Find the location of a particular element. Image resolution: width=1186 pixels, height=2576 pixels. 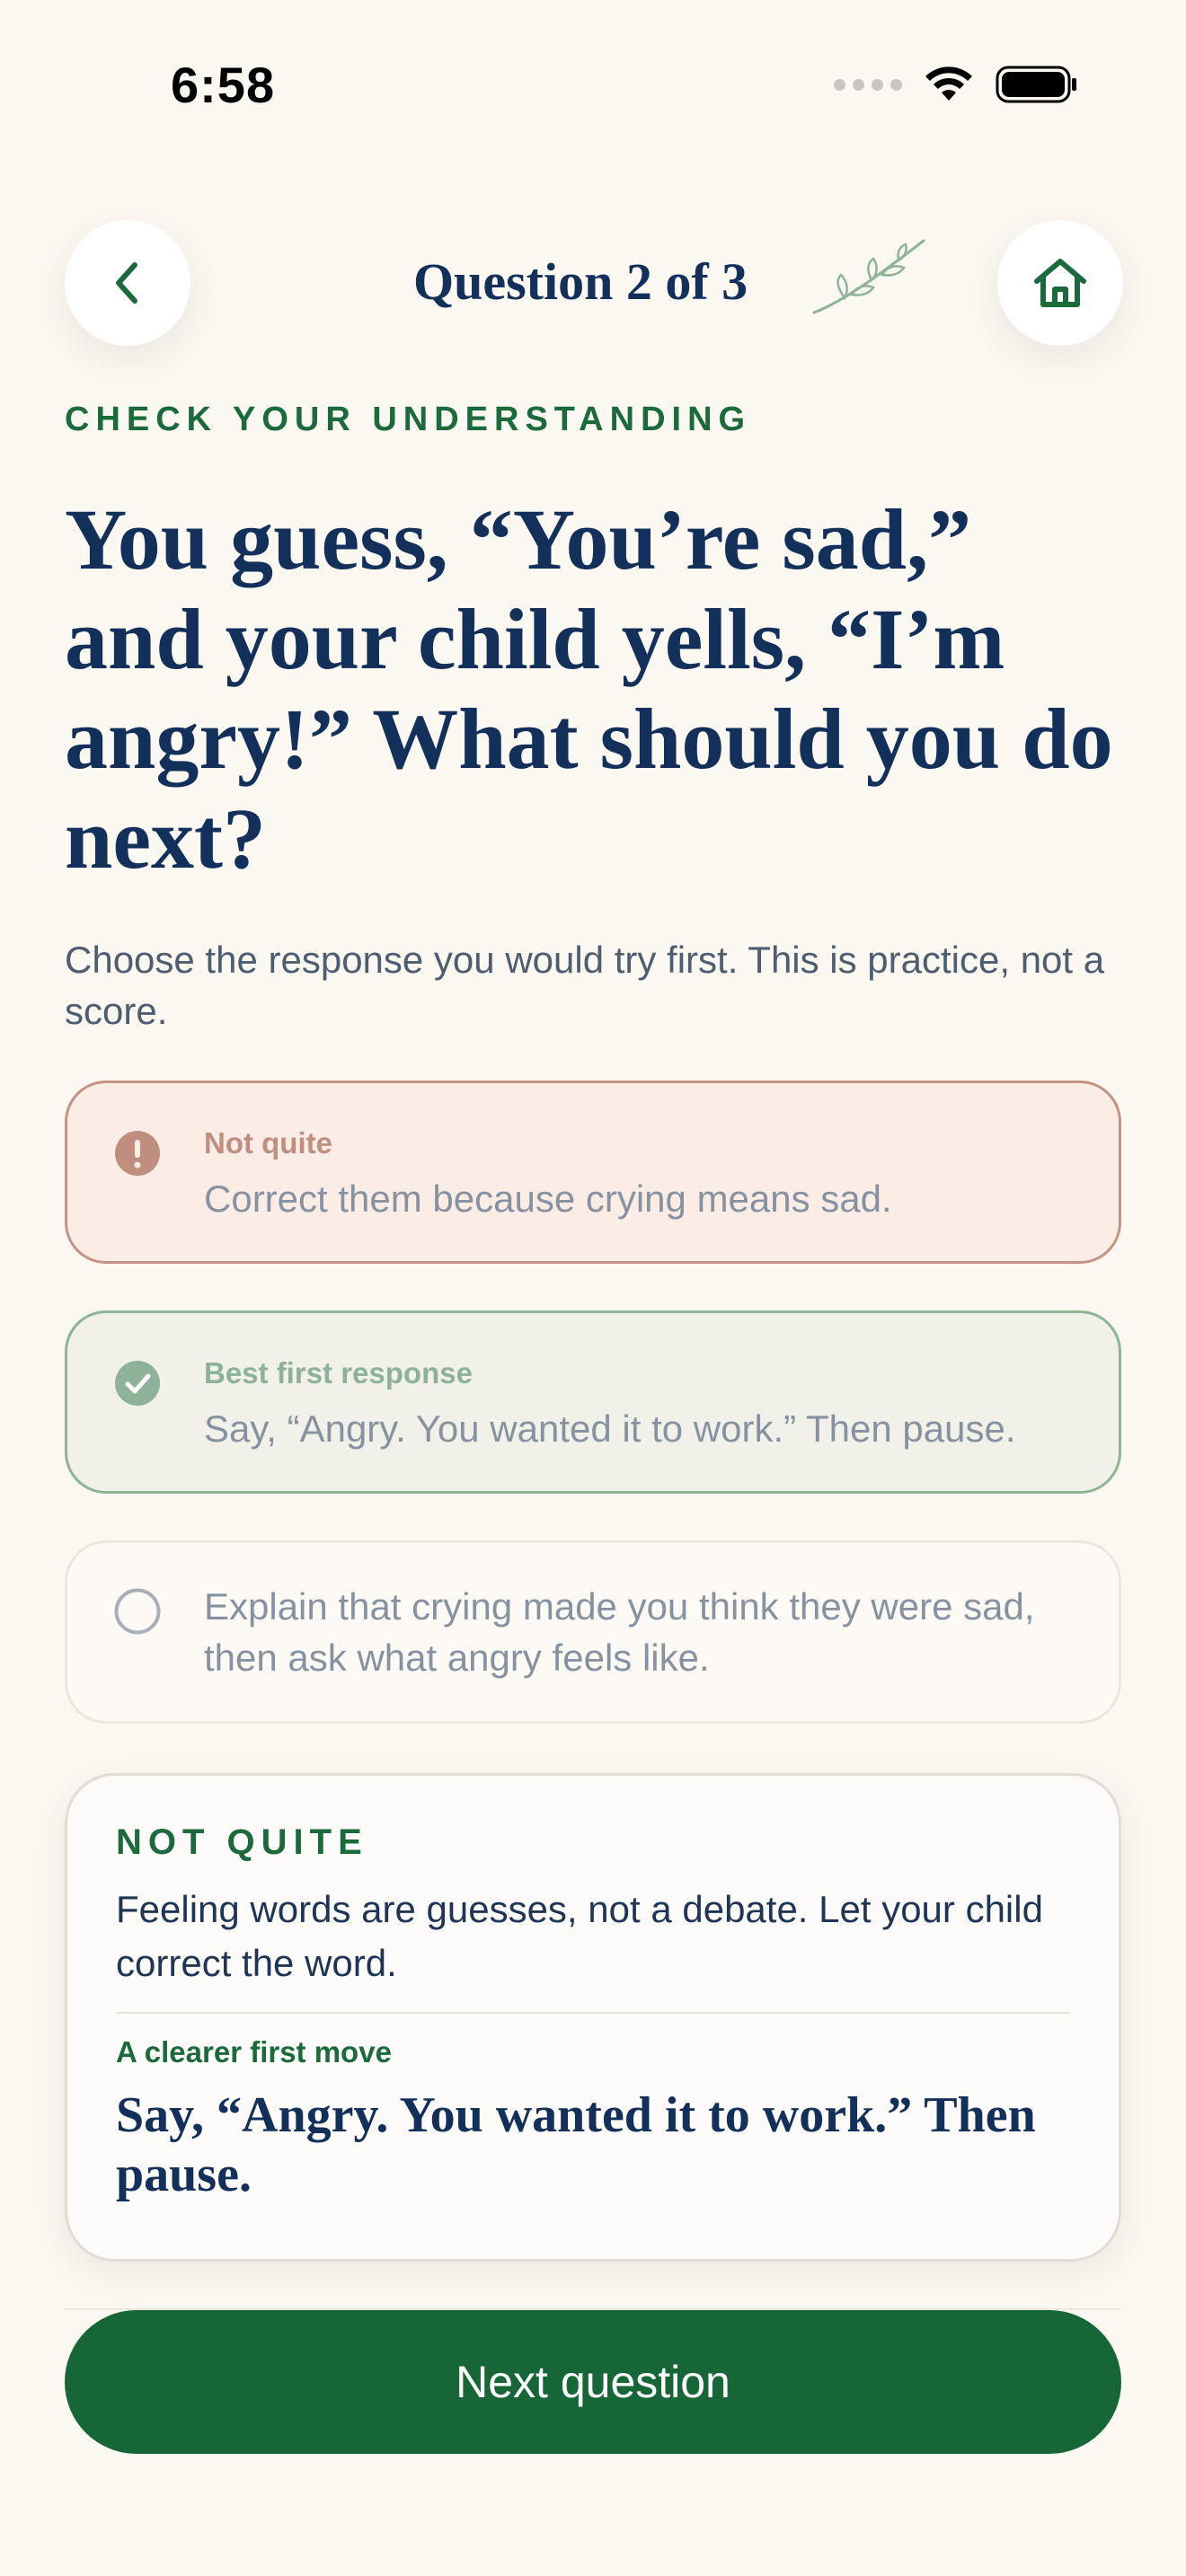

option-status-label: Not quite is located at coordinates (268, 1143).